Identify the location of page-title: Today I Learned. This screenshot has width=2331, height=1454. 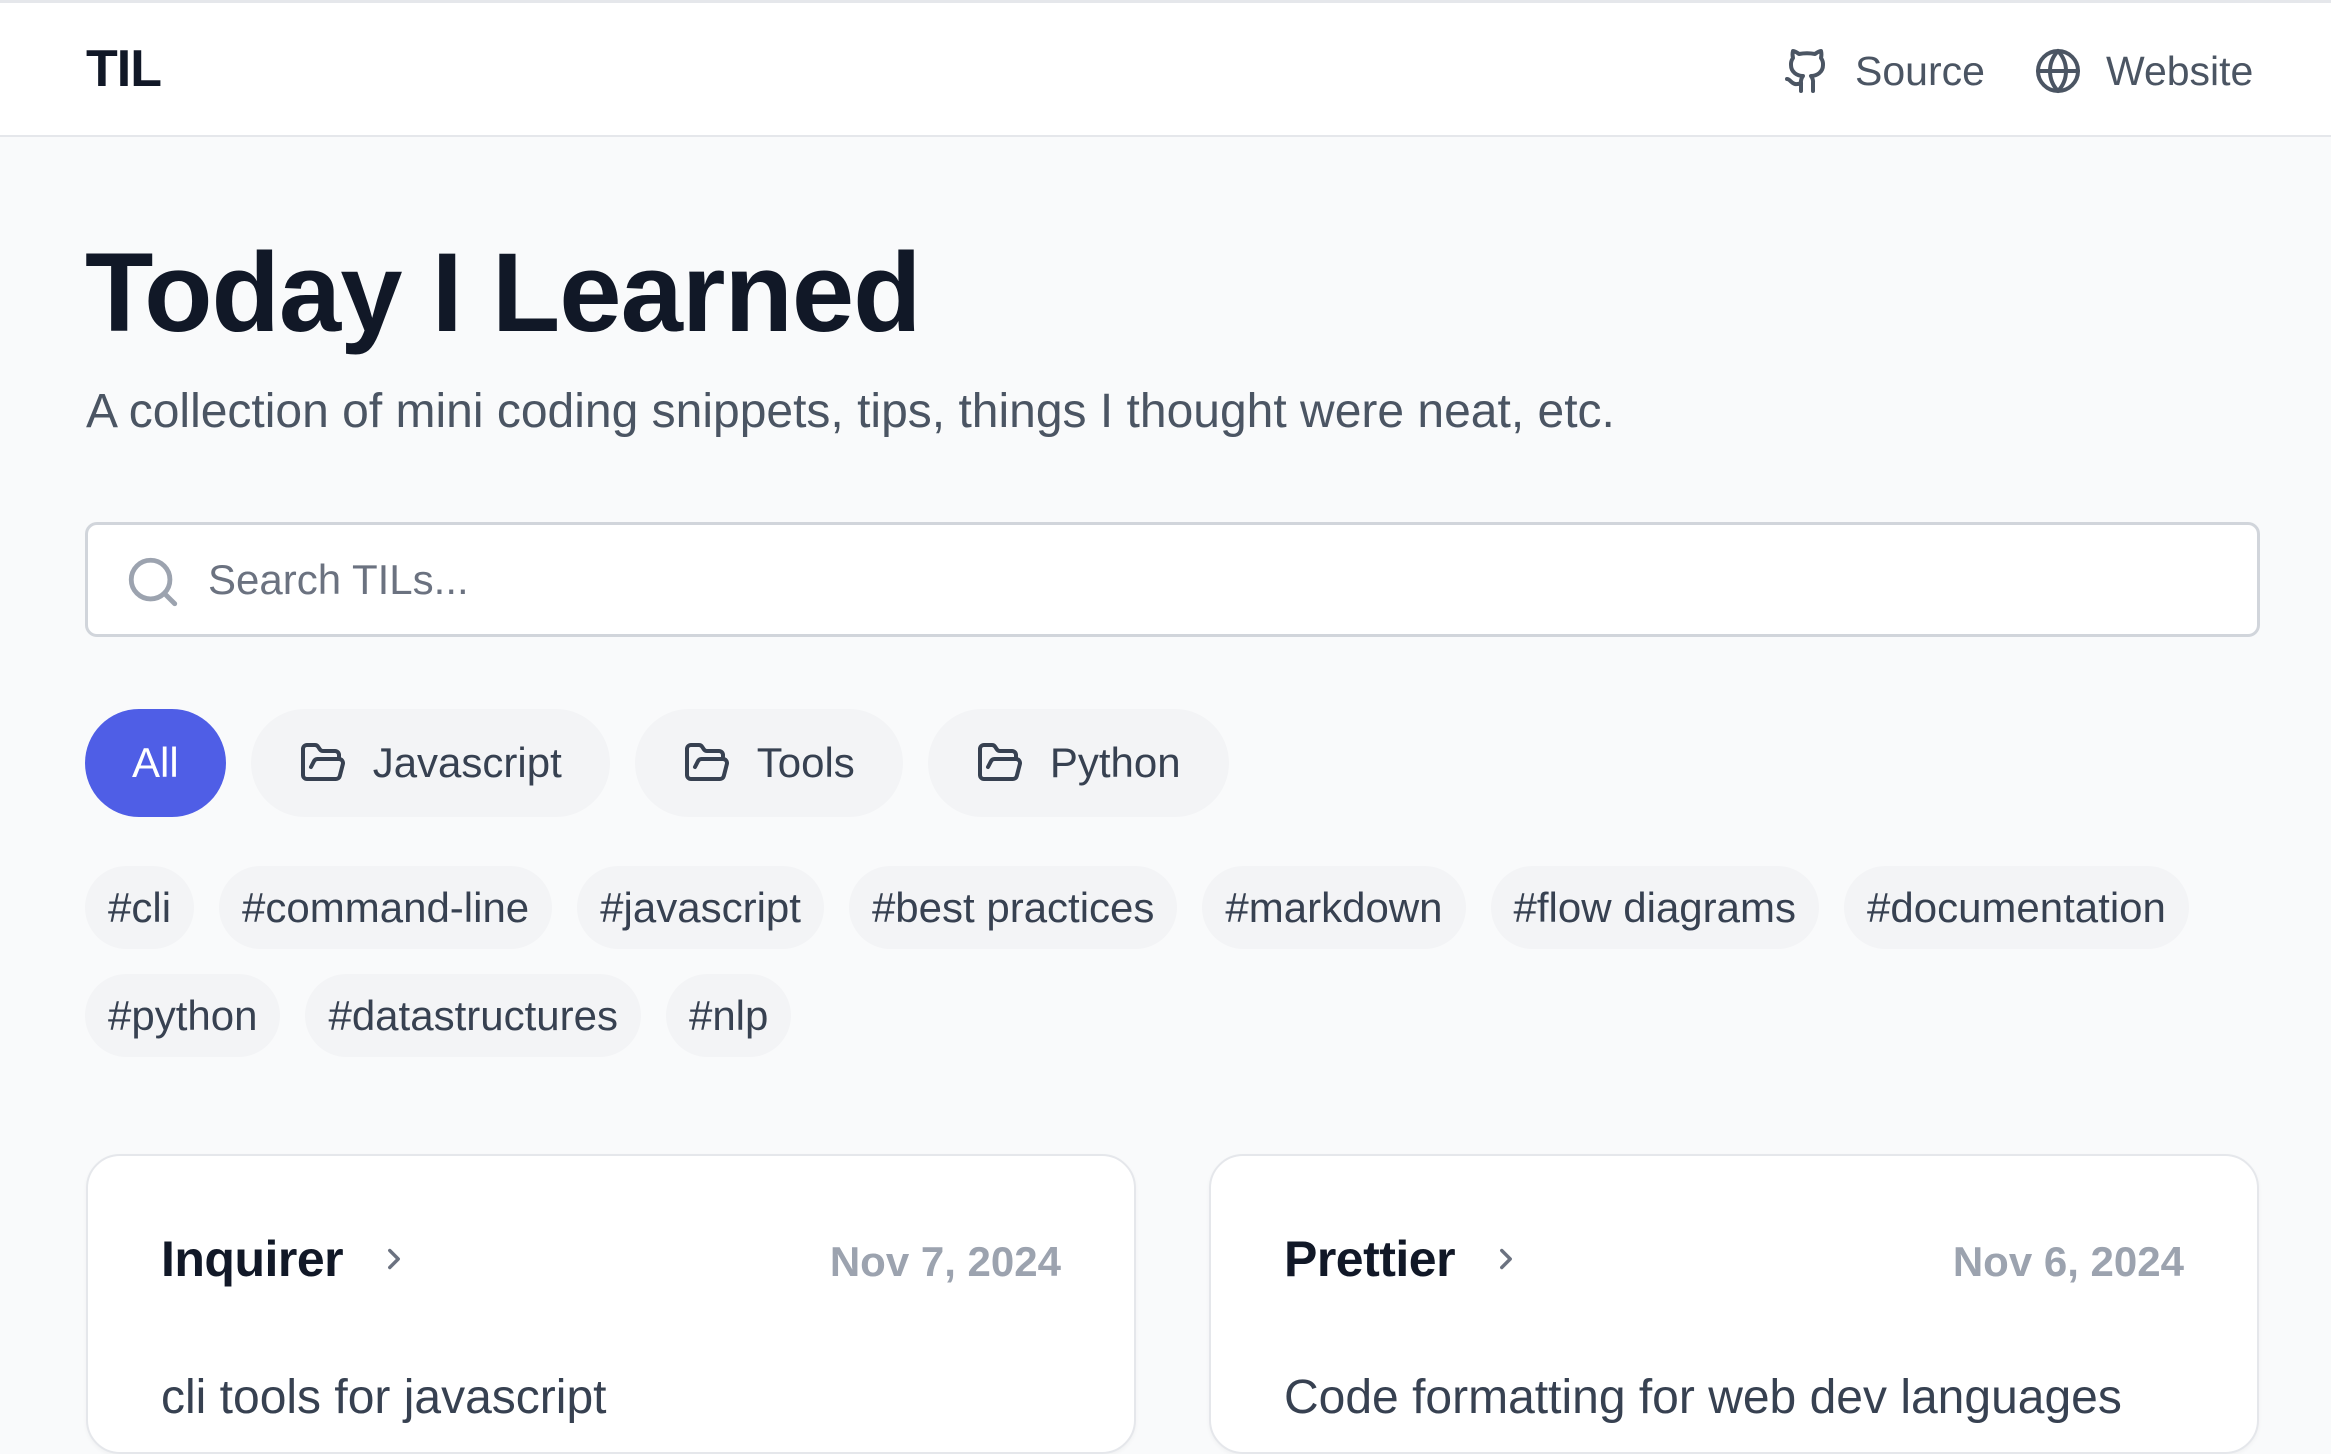
(503, 292).